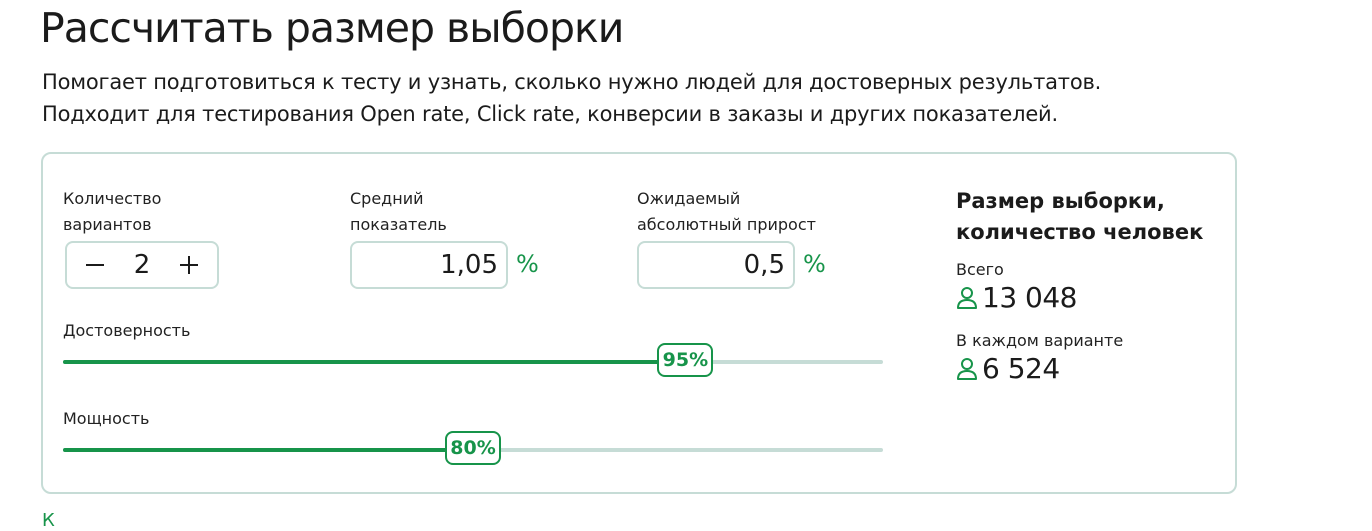 The width and height of the screenshot is (1372, 531). Describe the element at coordinates (1040, 340) in the screenshot. I see `per-variant-label: В каждом варианте` at that location.